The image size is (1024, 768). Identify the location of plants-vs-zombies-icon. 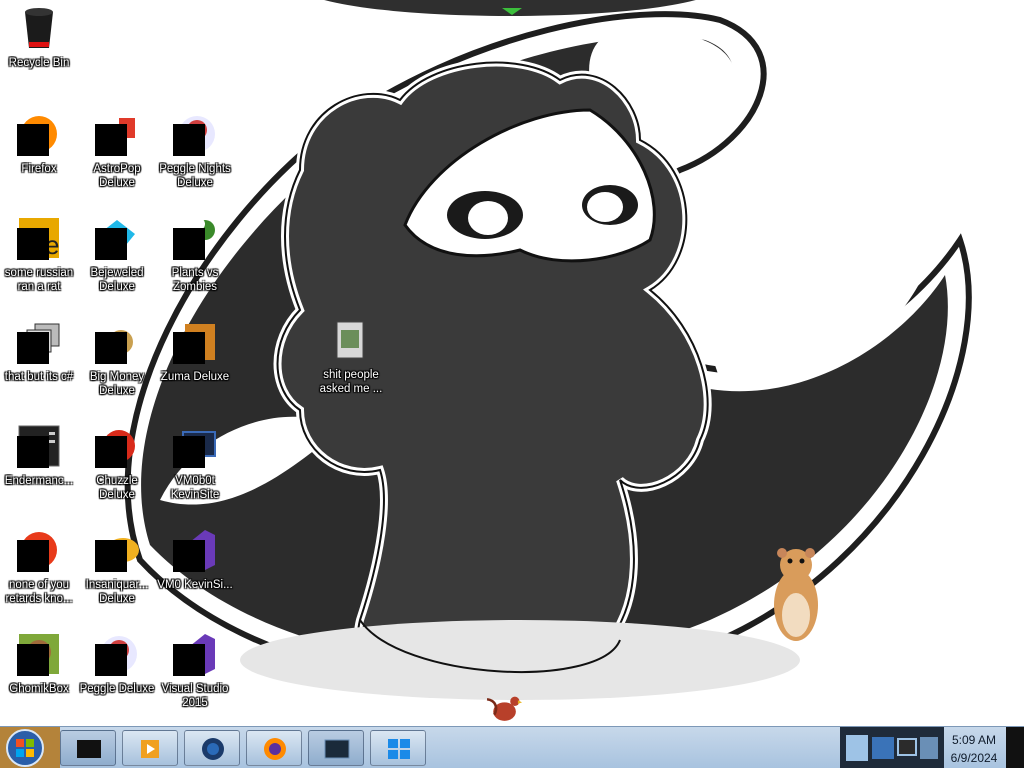
(195, 238).